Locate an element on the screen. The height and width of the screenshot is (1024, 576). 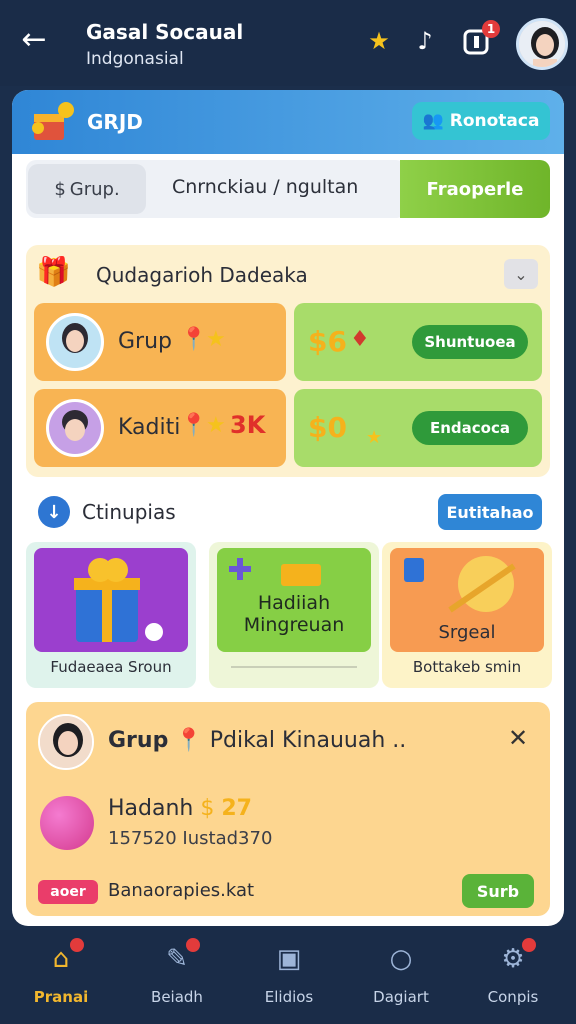
card-title: GRJD is located at coordinates (115, 122).